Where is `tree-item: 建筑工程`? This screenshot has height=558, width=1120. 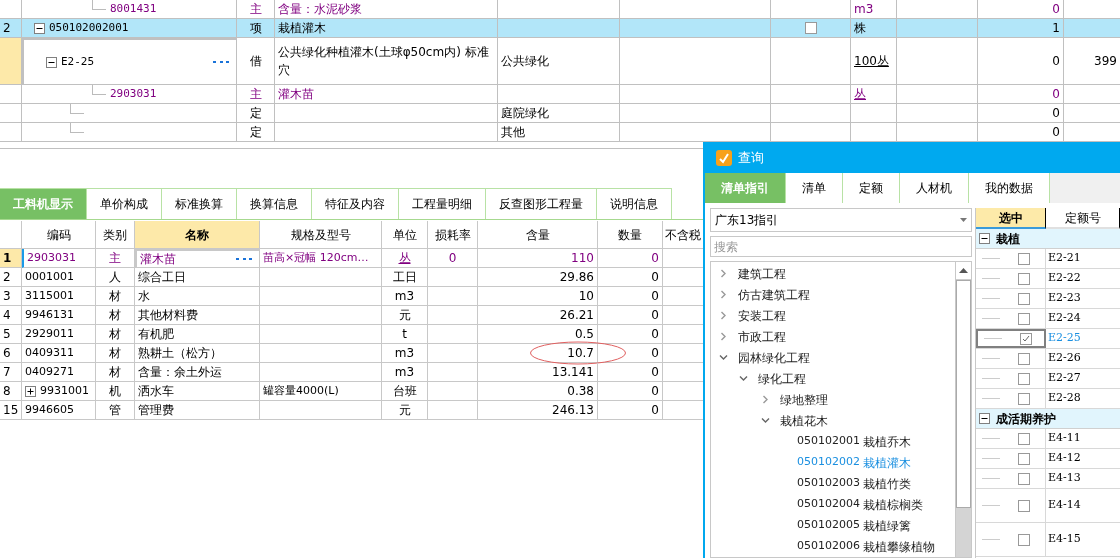 tree-item: 建筑工程 is located at coordinates (833, 273).